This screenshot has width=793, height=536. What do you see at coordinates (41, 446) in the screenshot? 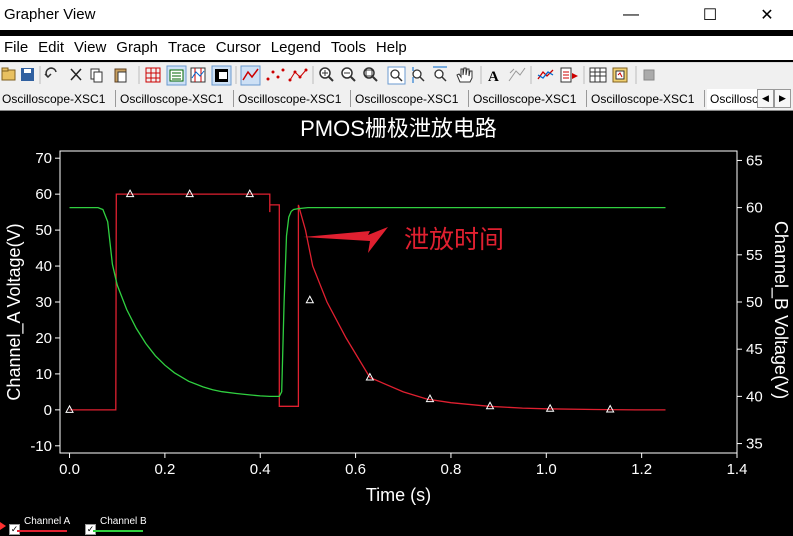
I see `y-left-tick-label: -10` at bounding box center [41, 446].